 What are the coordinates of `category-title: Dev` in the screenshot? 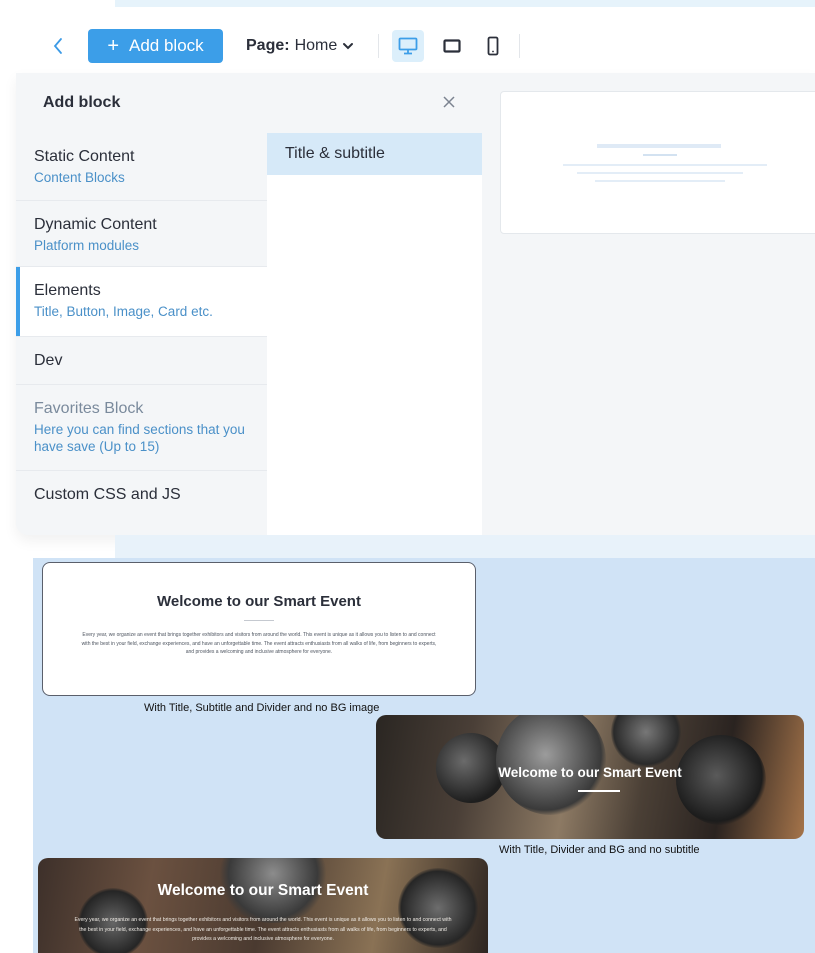 It's located at (48, 360).